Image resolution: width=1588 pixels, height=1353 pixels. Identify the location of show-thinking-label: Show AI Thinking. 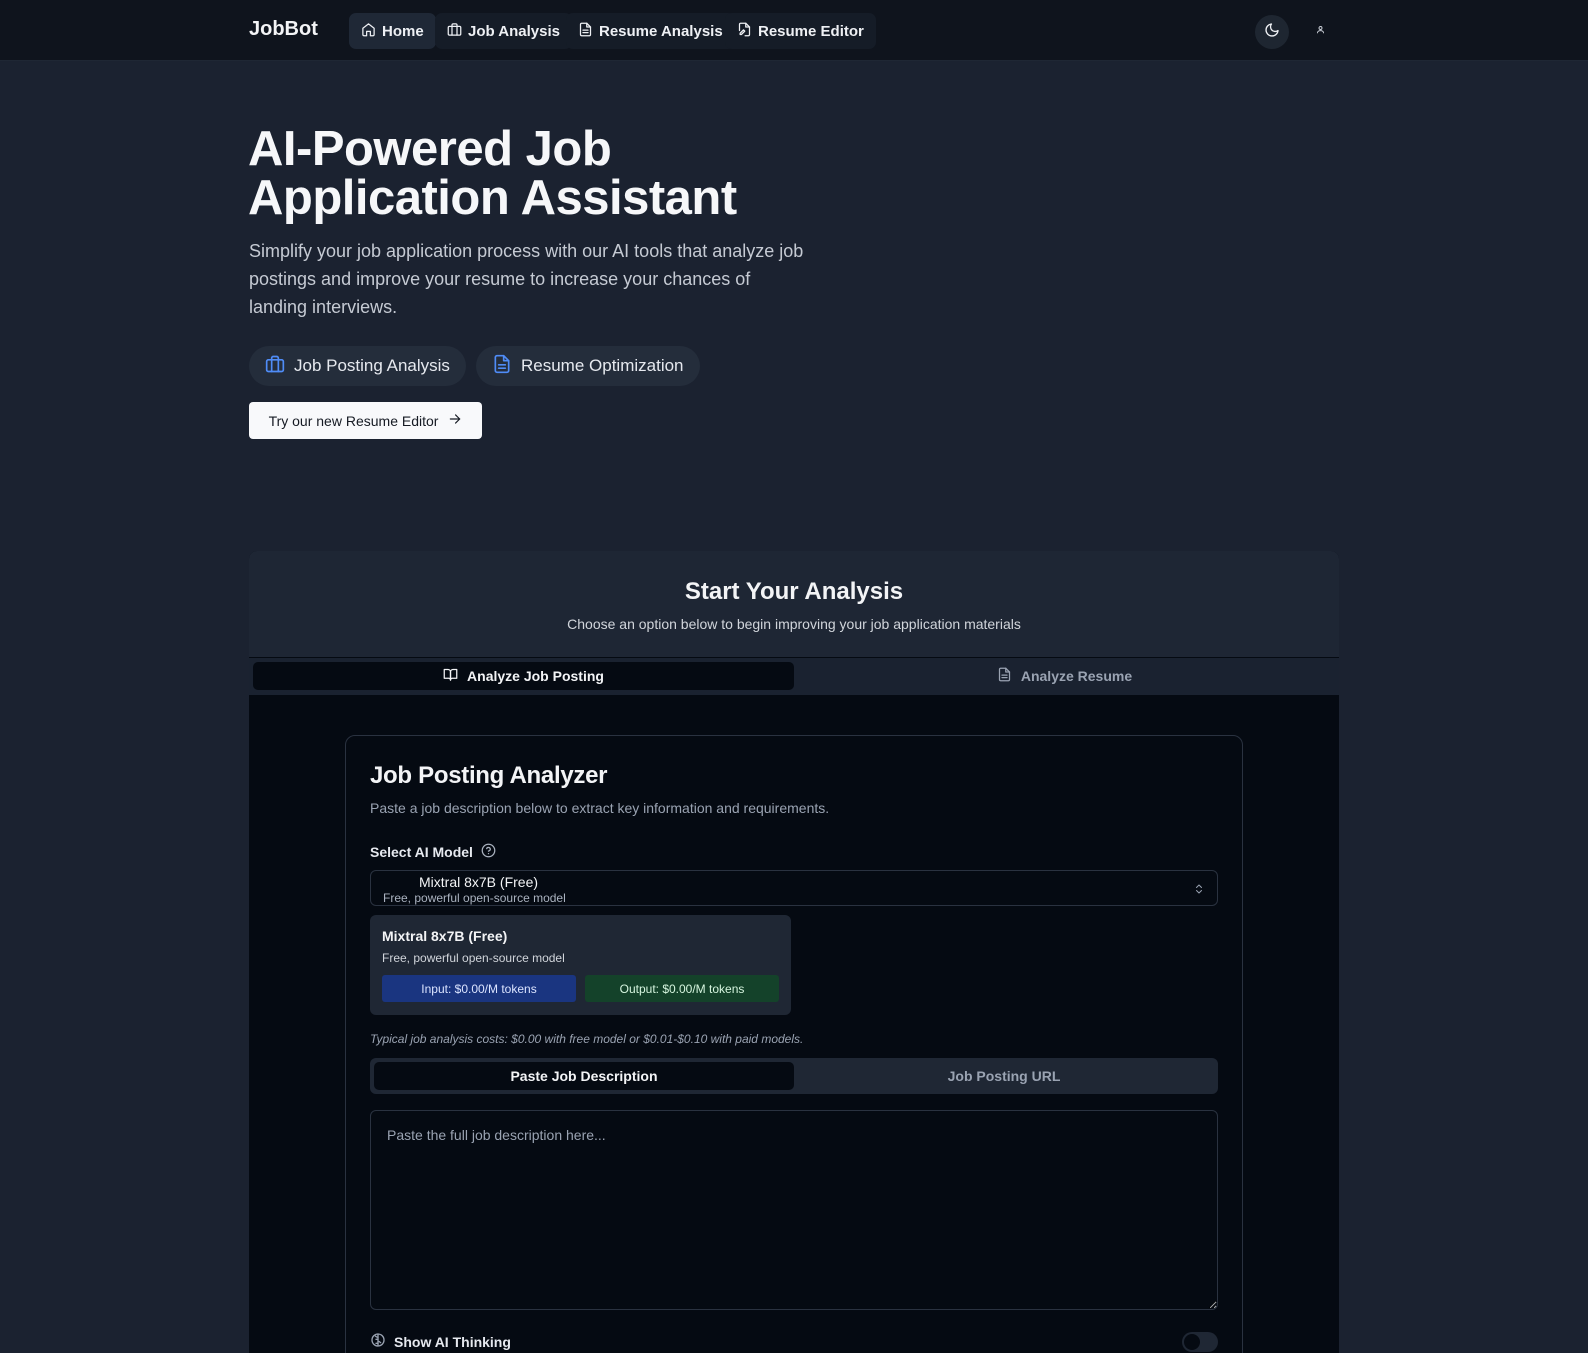
(452, 1341).